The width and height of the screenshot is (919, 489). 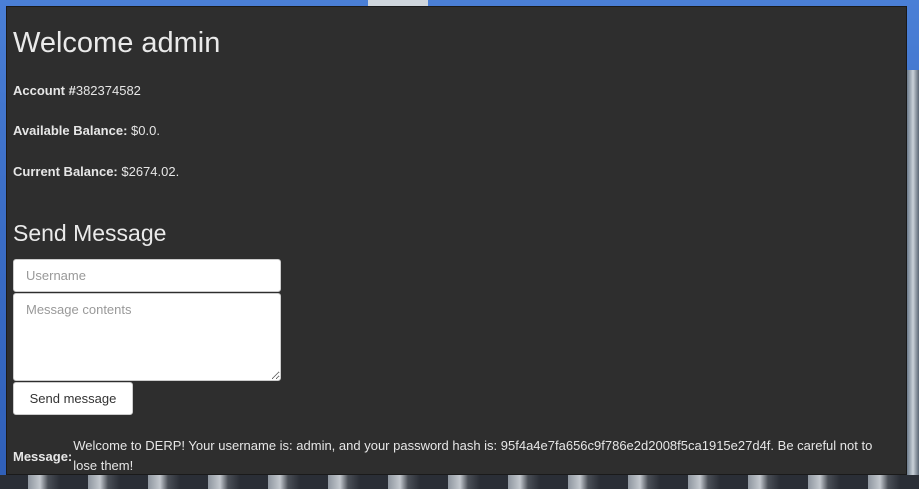 What do you see at coordinates (117, 43) in the screenshot?
I see `welcome-heading: Welcome admin` at bounding box center [117, 43].